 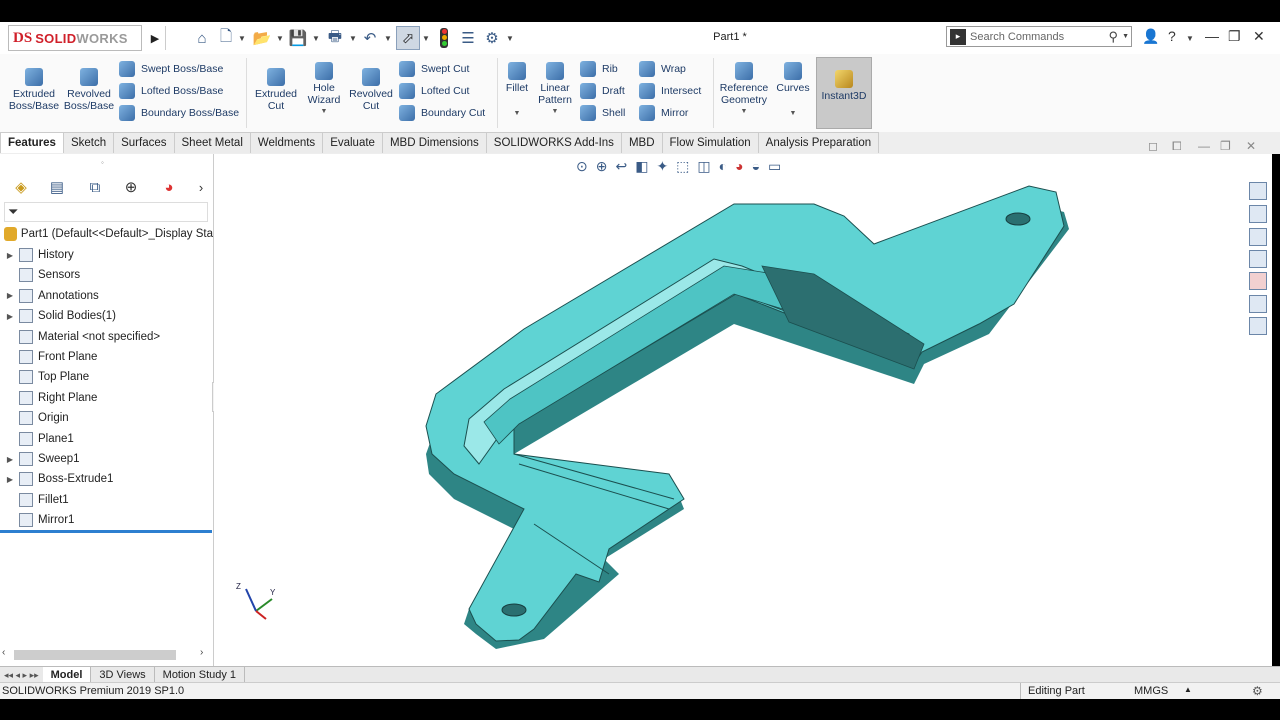 What do you see at coordinates (200, 675) in the screenshot?
I see `tab-motion-study: Motion Study 1` at bounding box center [200, 675].